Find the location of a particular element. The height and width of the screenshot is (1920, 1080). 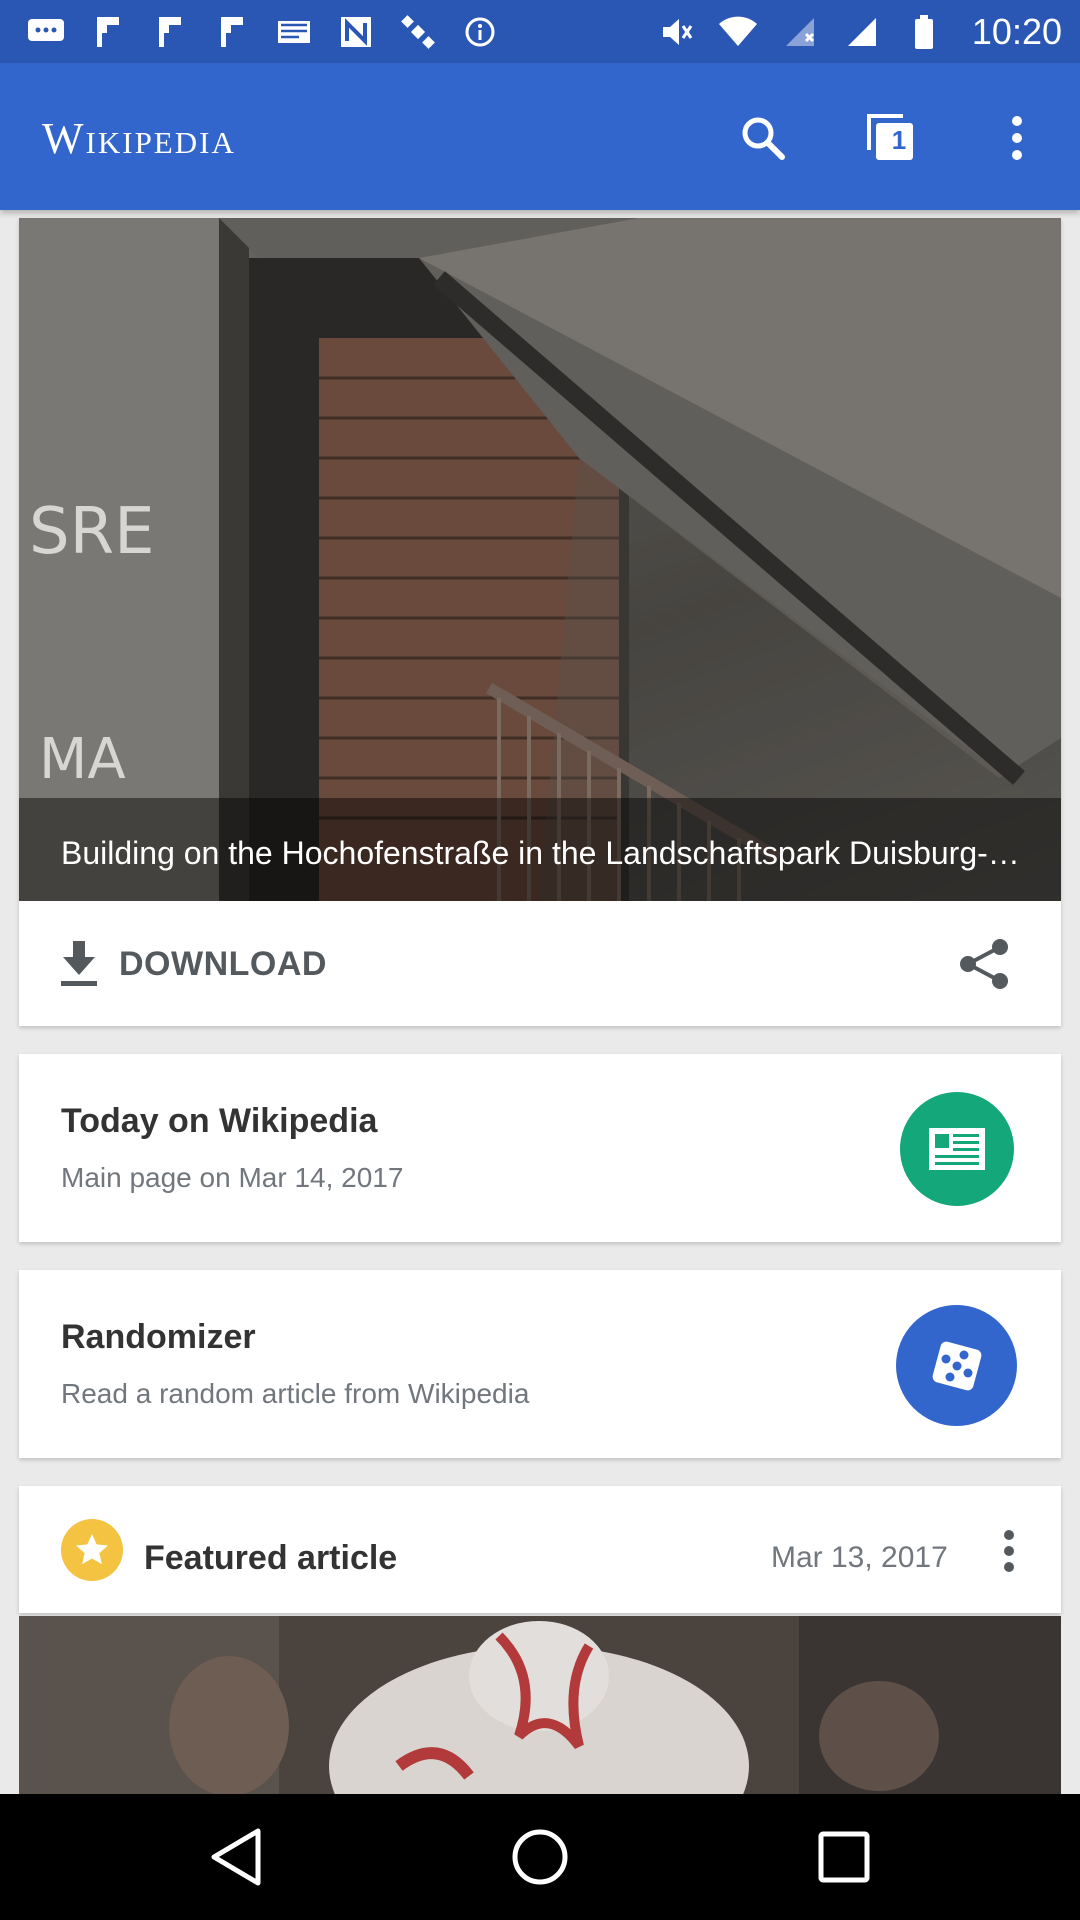

recents-icon is located at coordinates (844, 1857).